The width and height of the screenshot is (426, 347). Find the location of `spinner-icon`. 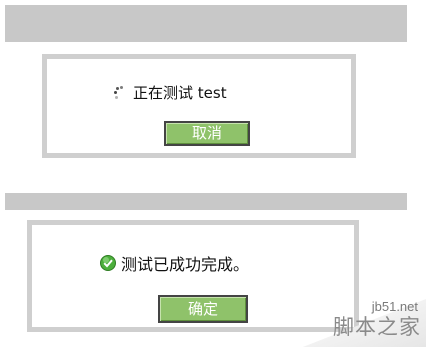

spinner-icon is located at coordinates (120, 92).